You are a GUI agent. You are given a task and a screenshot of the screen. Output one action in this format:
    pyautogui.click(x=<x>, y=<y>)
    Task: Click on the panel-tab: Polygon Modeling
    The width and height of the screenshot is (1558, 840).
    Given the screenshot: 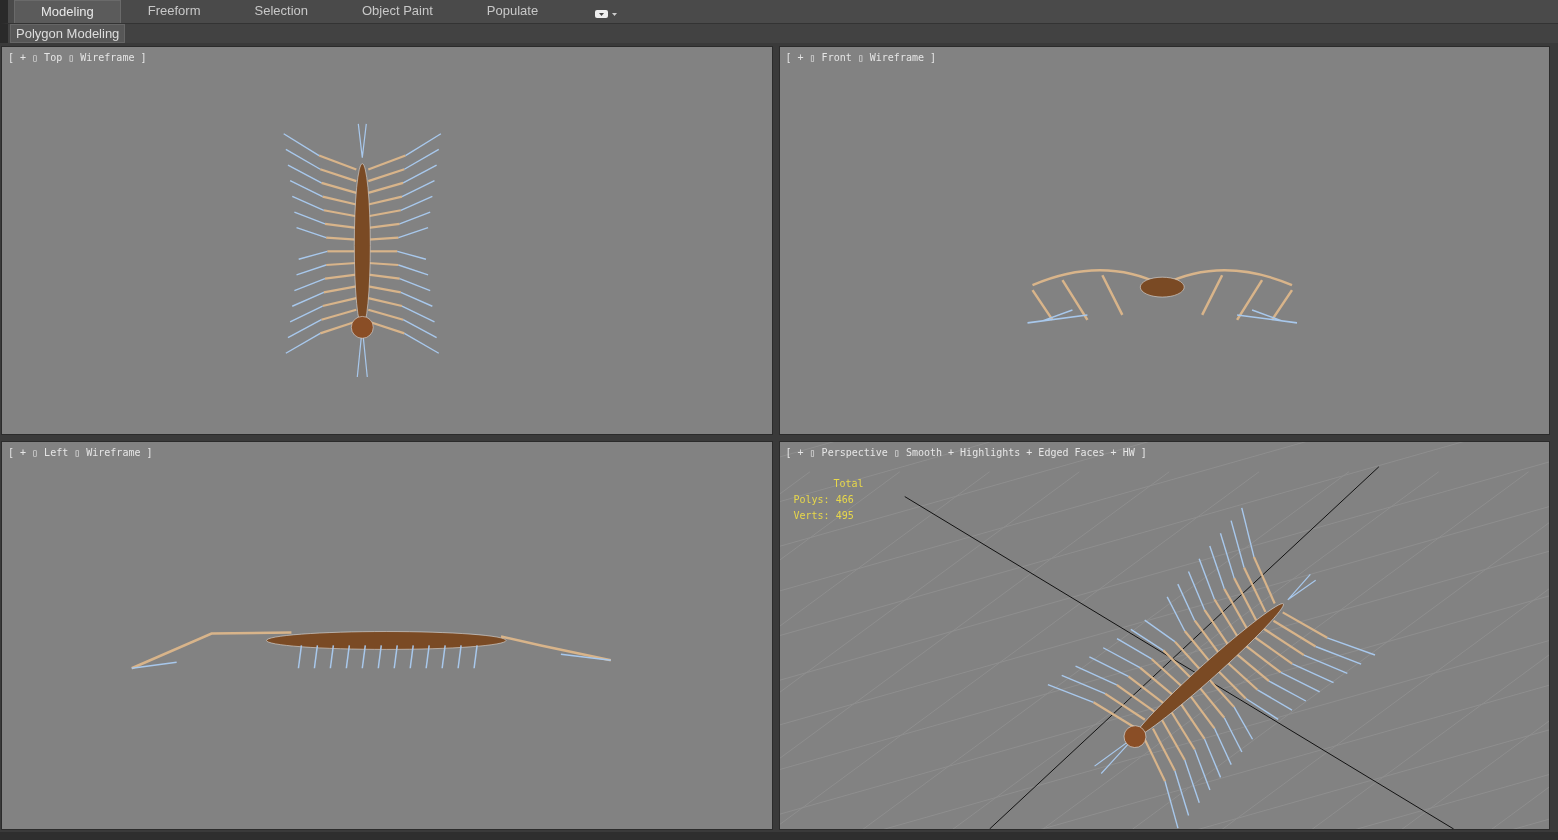 What is the action you would take?
    pyautogui.click(x=68, y=33)
    